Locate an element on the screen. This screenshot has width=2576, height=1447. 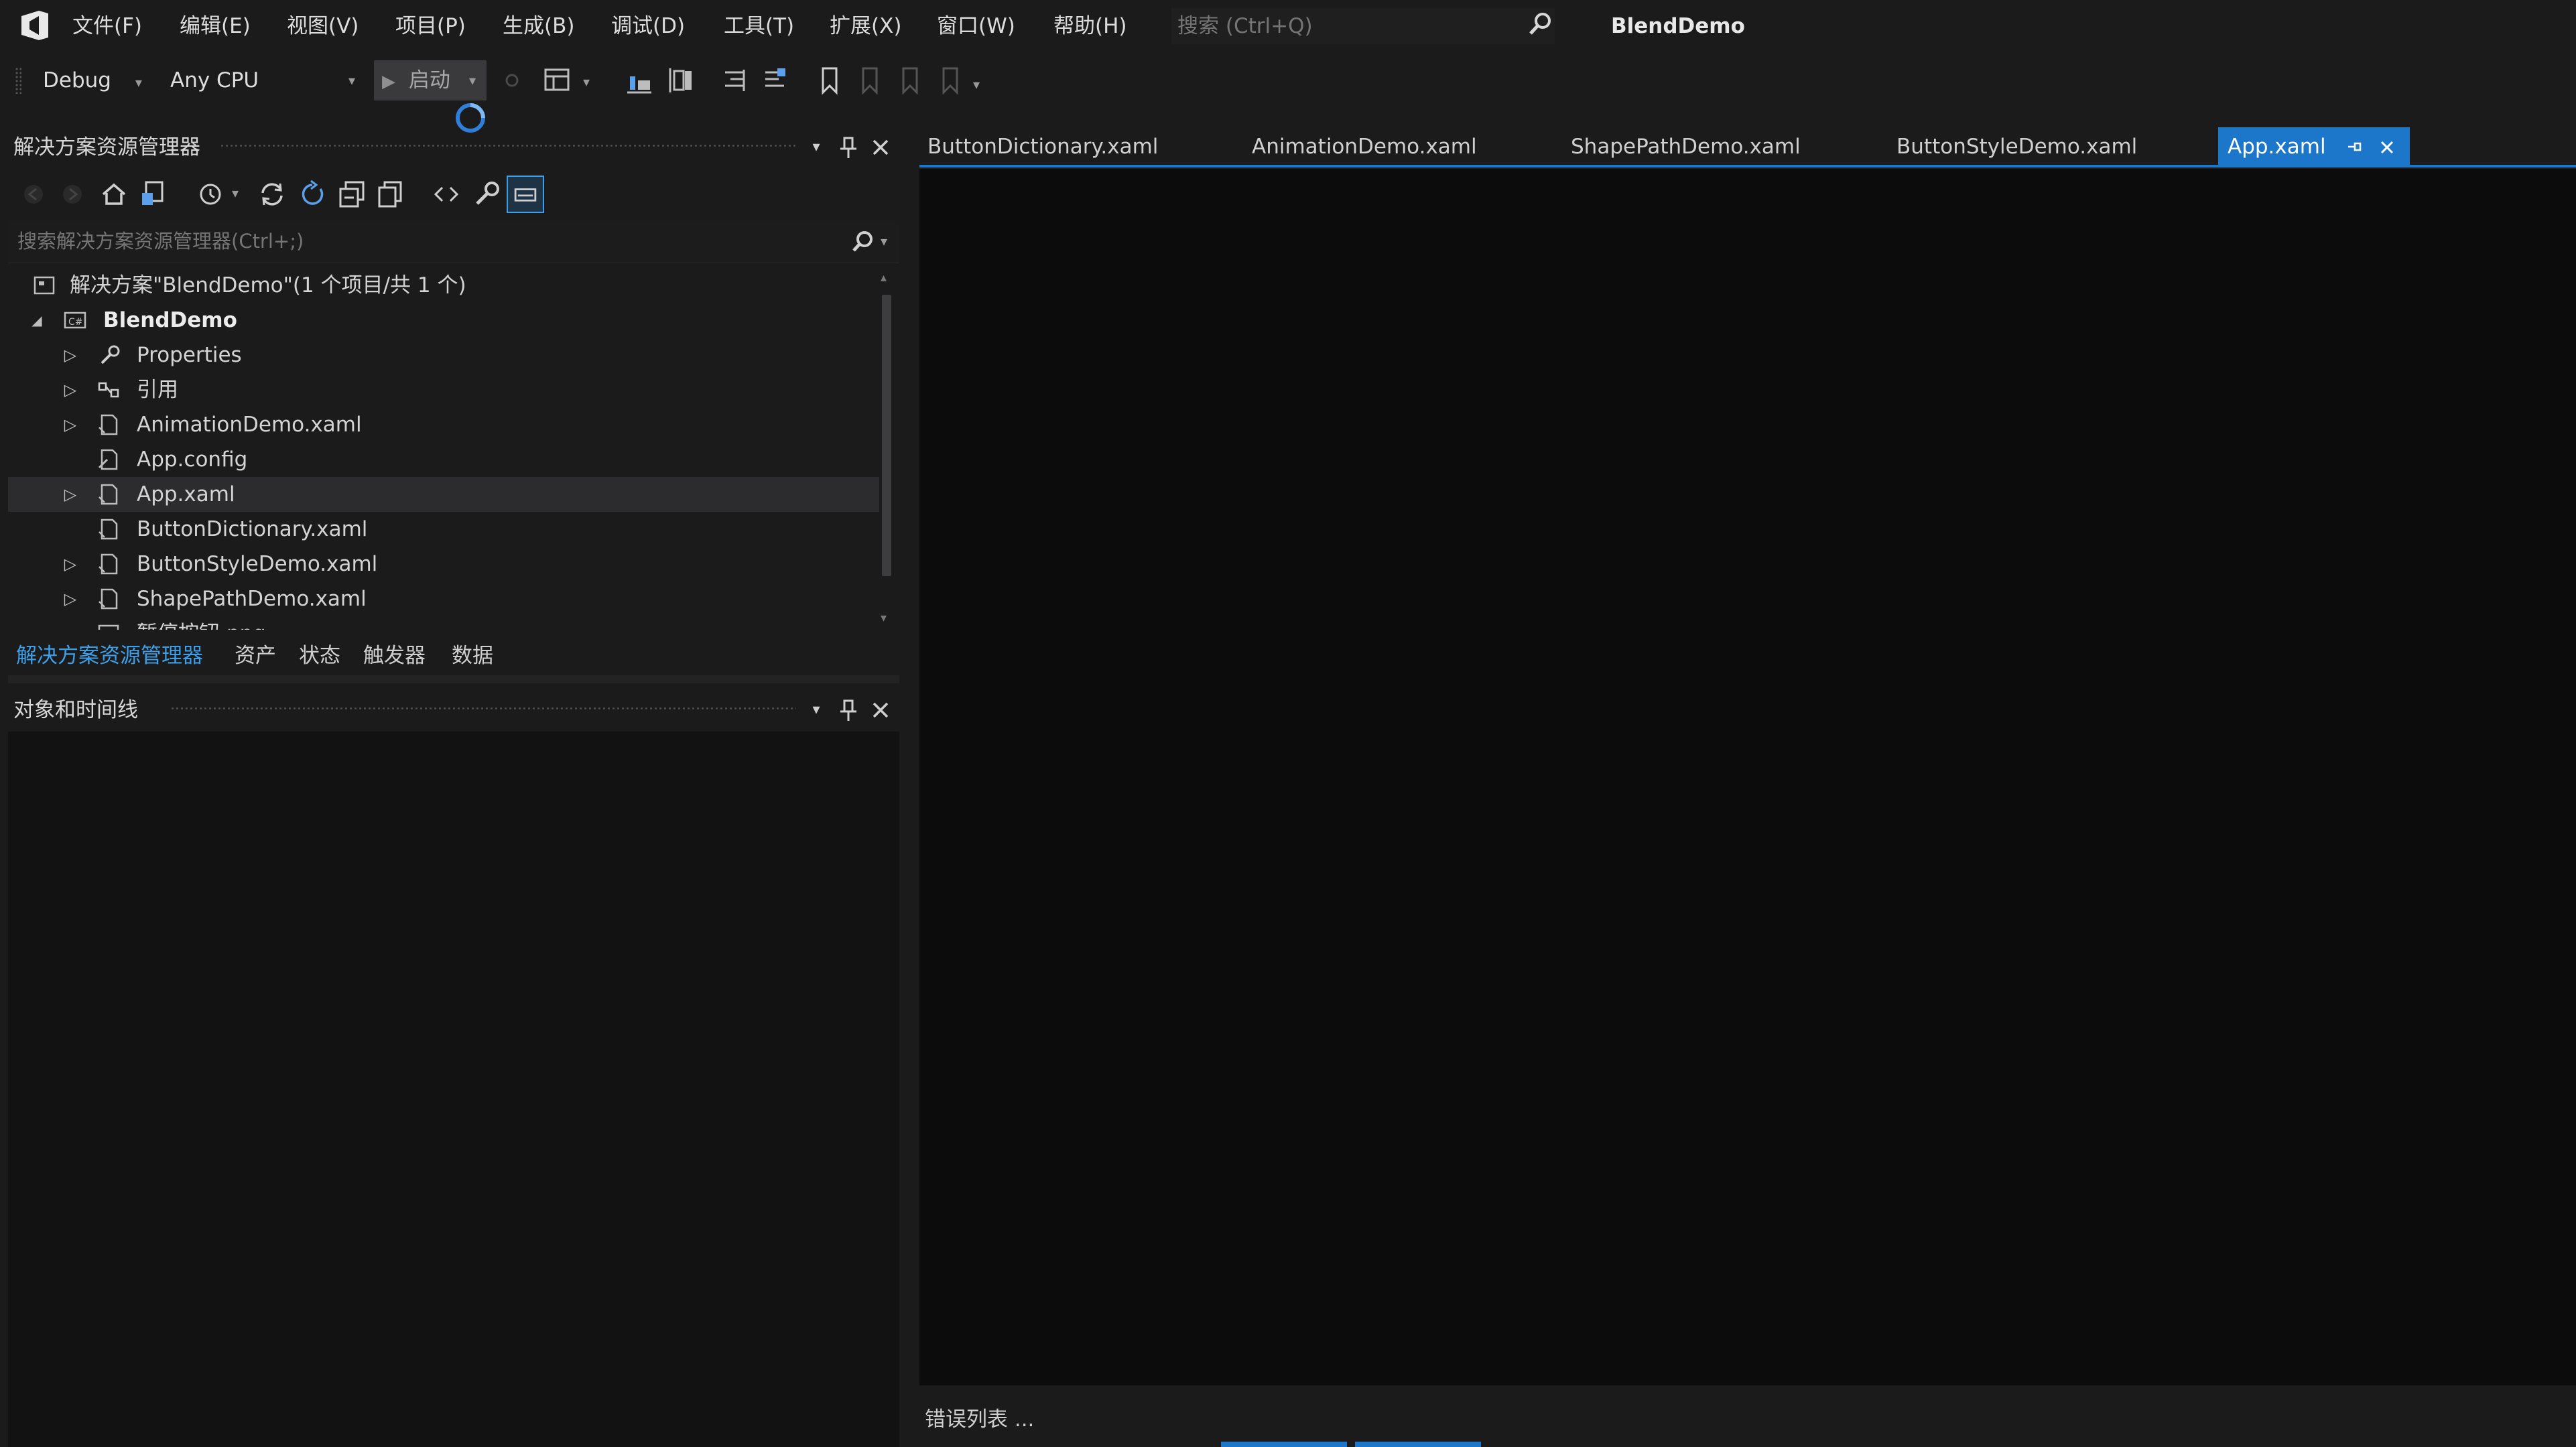
toolbar-grip is located at coordinates (18, 81).